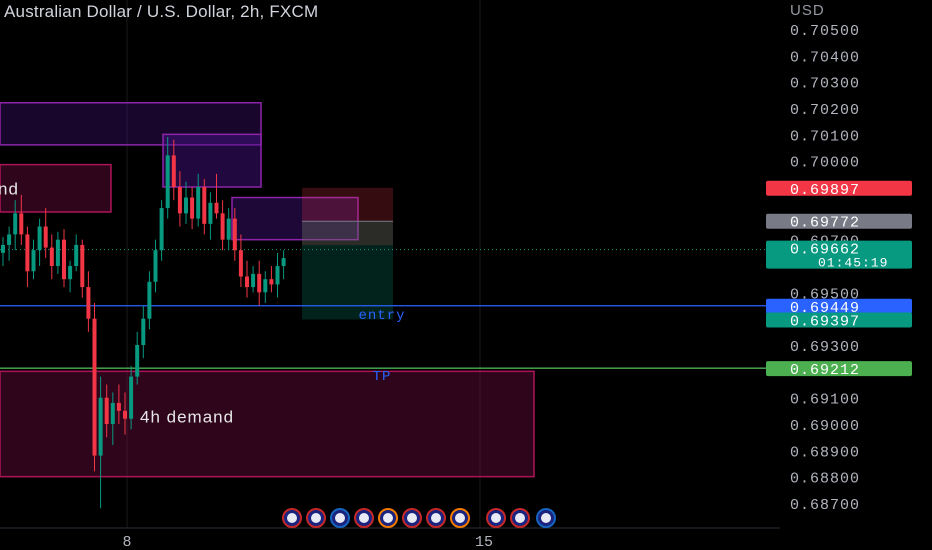 The width and height of the screenshot is (932, 550). Describe the element at coordinates (9, 188) in the screenshot. I see `left-demand-zone-label: nd` at that location.